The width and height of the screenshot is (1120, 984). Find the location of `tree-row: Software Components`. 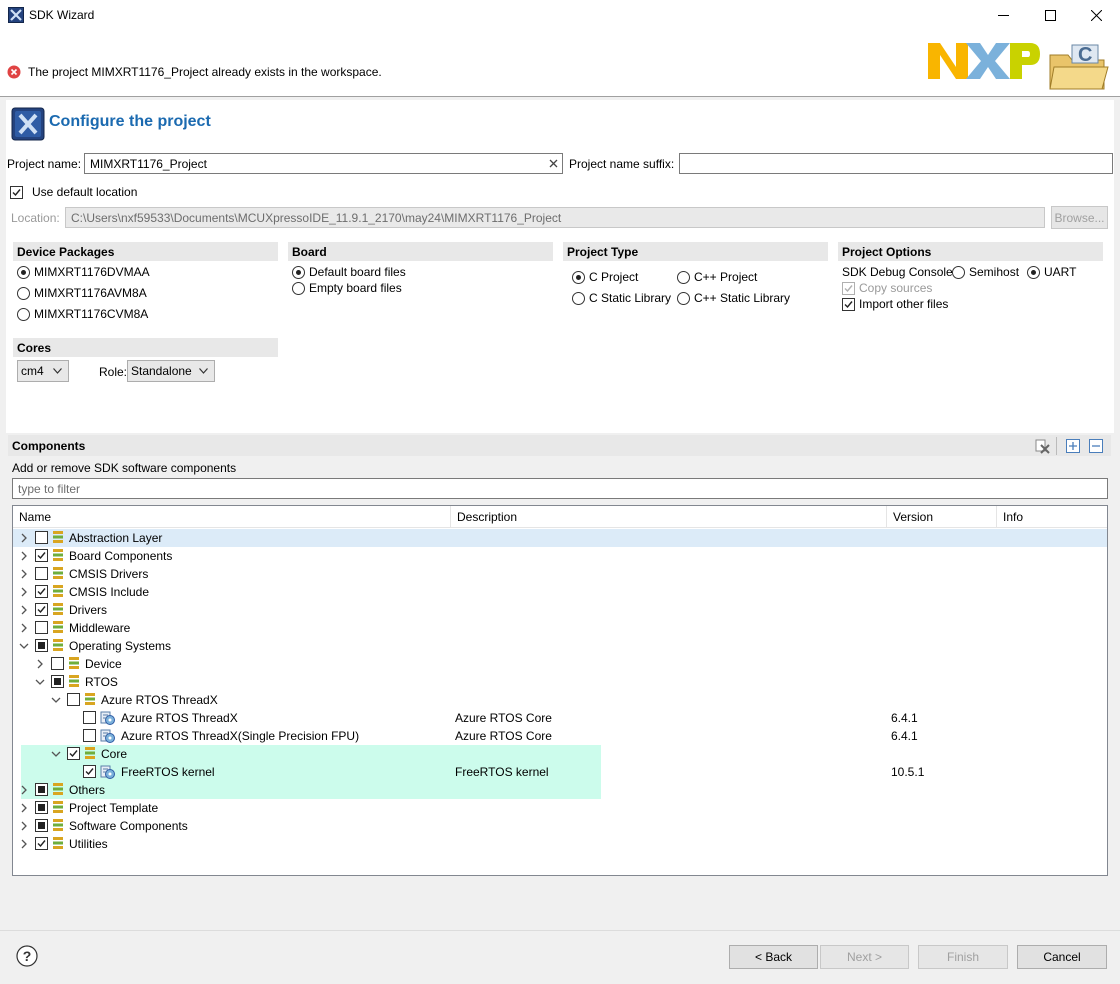

tree-row: Software Components is located at coordinates (560, 826).